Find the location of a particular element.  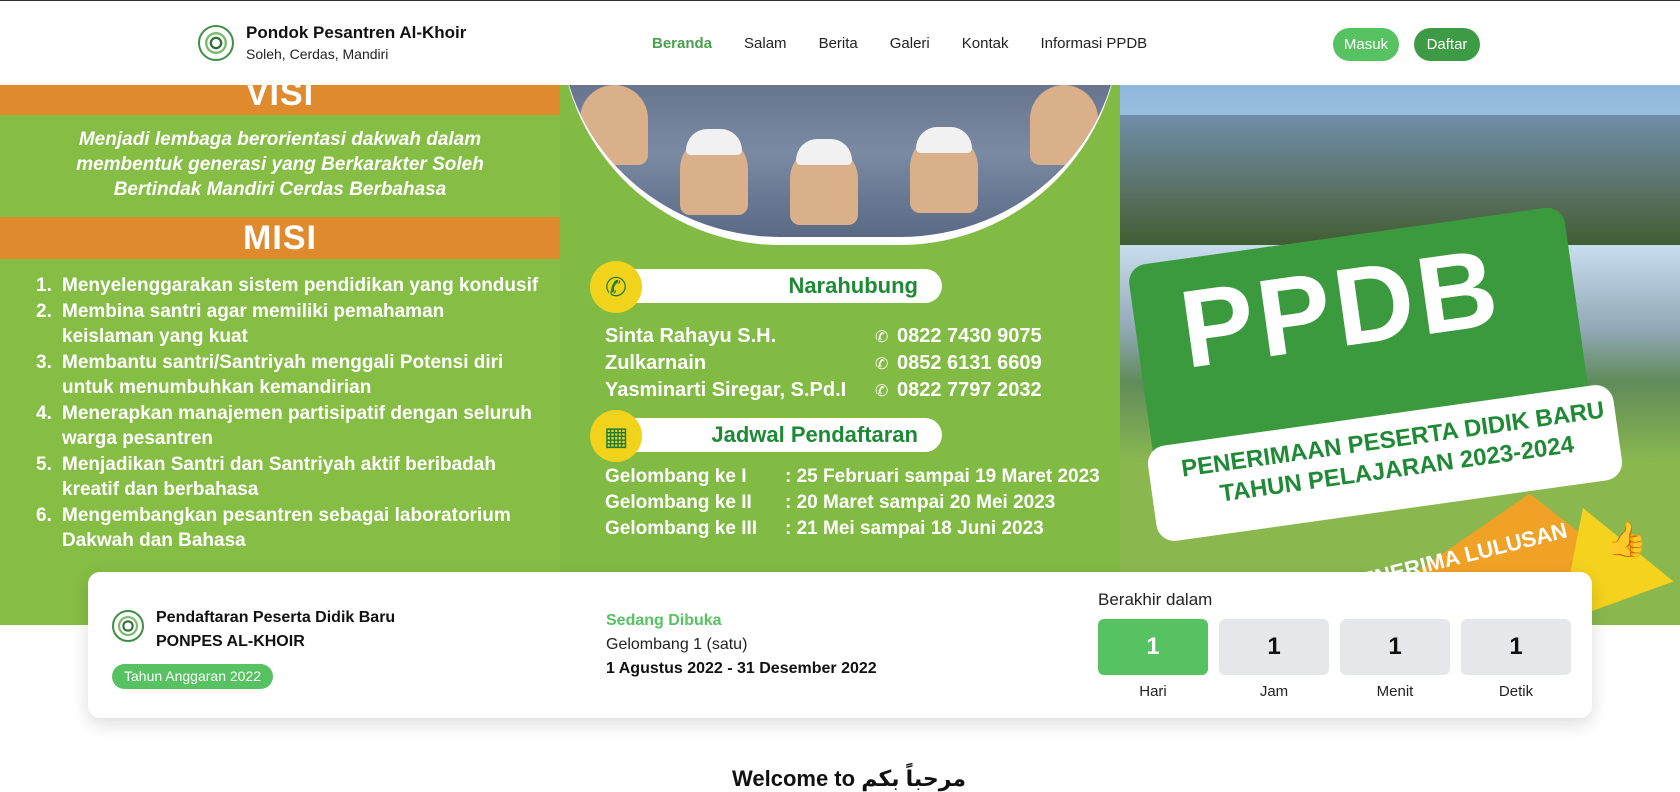

pesantren-building-photo is located at coordinates (1400, 180).